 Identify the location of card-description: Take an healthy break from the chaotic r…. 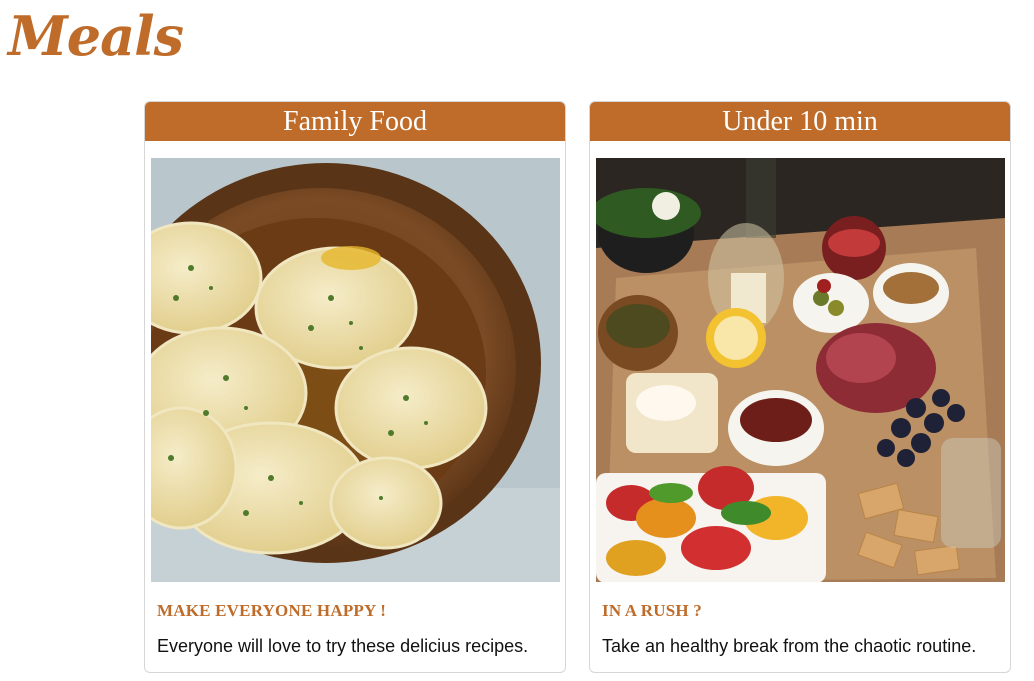
(789, 646).